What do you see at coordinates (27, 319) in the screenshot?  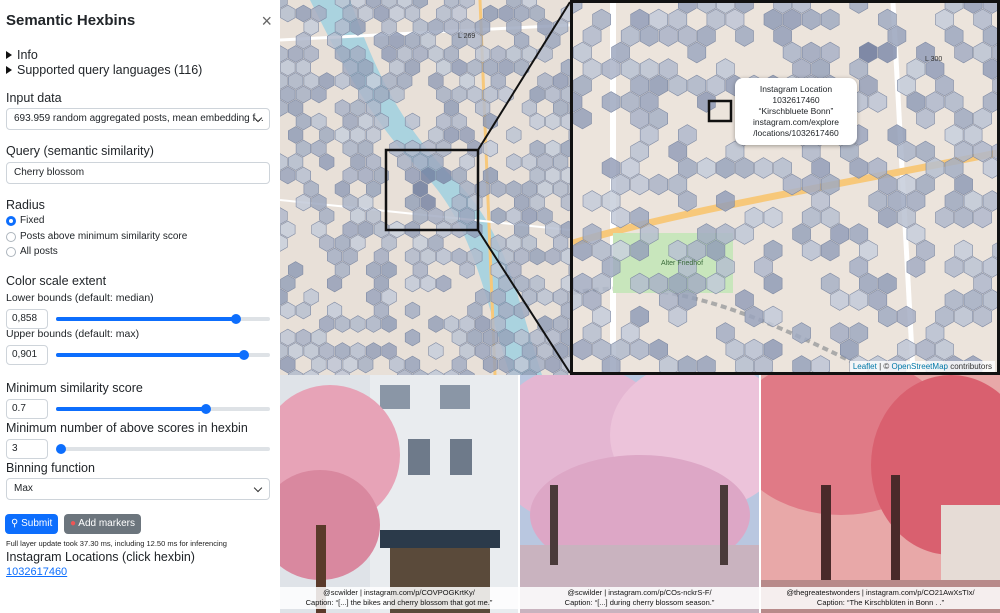 I see `lower-bounds-input: 0,858` at bounding box center [27, 319].